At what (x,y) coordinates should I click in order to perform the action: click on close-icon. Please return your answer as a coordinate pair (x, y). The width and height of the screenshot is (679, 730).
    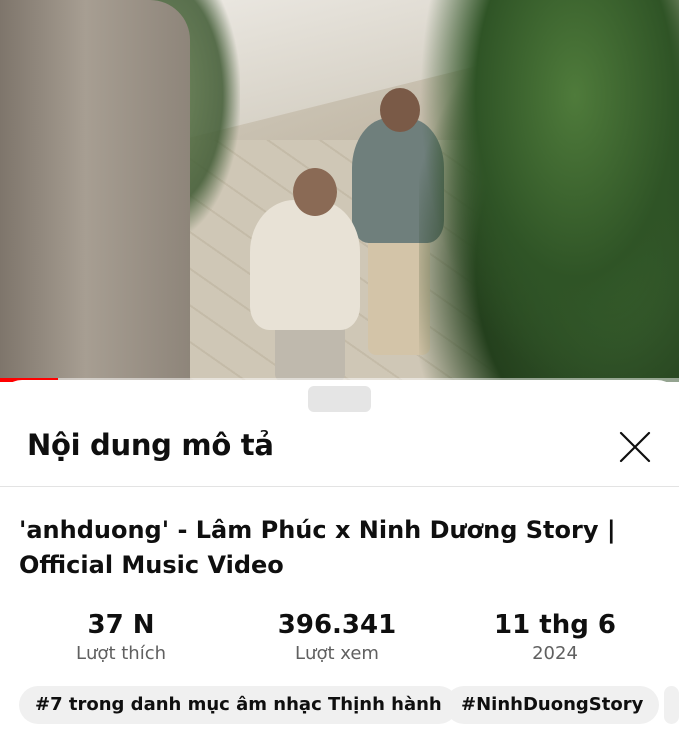
    Looking at the image, I should click on (635, 447).